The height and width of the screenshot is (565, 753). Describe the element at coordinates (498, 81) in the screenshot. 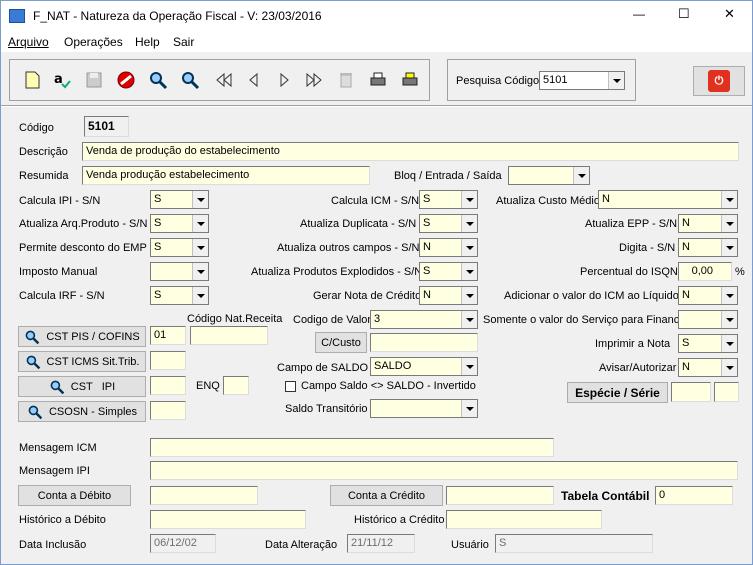

I see `search-label: Pesquisa Código` at that location.